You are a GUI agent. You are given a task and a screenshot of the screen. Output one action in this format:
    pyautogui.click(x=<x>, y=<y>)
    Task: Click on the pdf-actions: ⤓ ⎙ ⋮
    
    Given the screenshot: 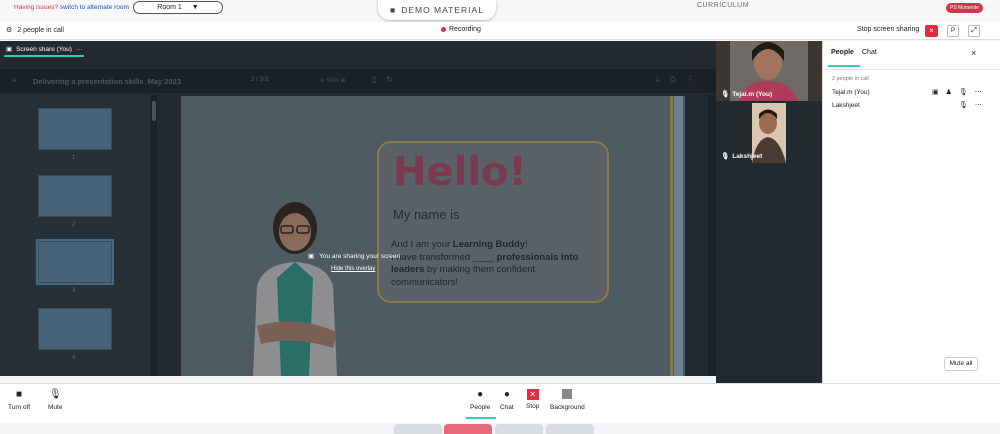 What is the action you would take?
    pyautogui.click(x=675, y=80)
    